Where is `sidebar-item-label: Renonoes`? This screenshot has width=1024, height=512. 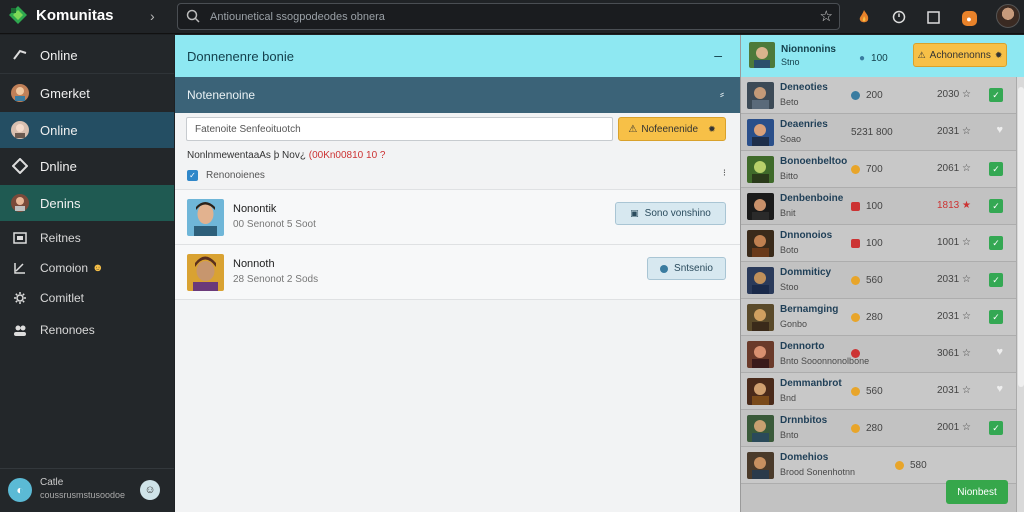 sidebar-item-label: Renonoes is located at coordinates (67, 330).